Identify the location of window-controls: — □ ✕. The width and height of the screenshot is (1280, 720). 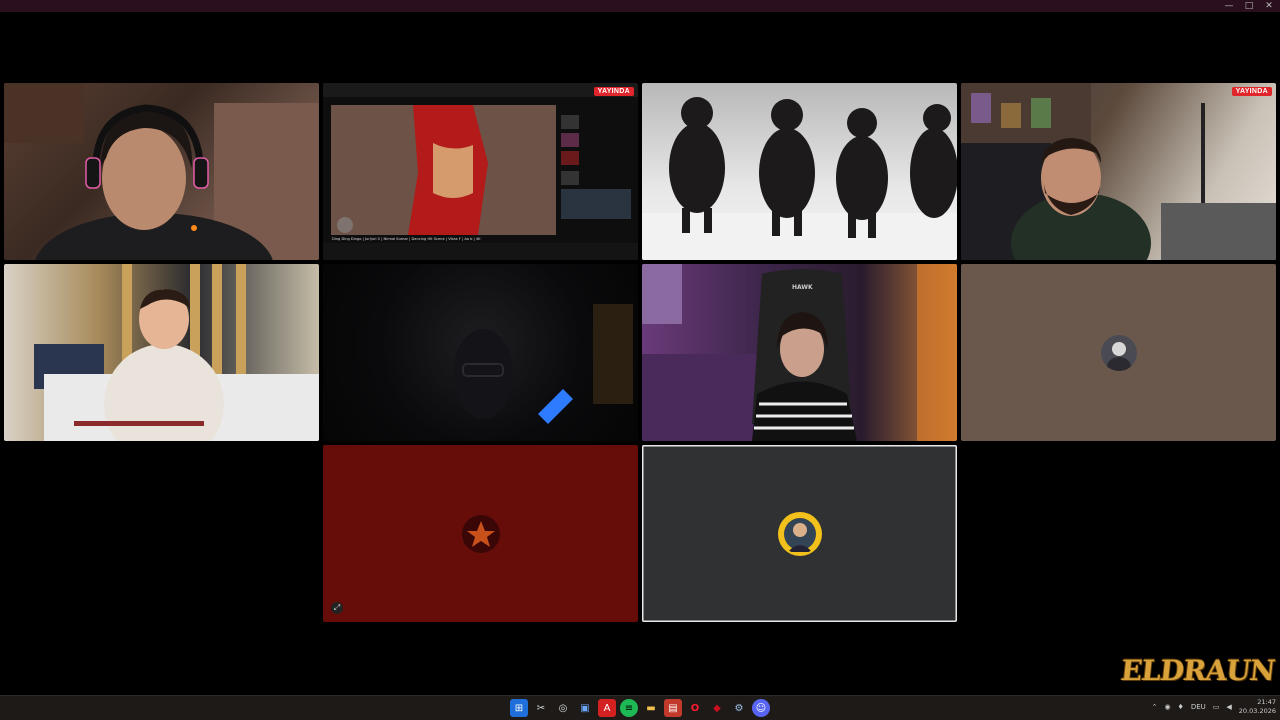
(1249, 6).